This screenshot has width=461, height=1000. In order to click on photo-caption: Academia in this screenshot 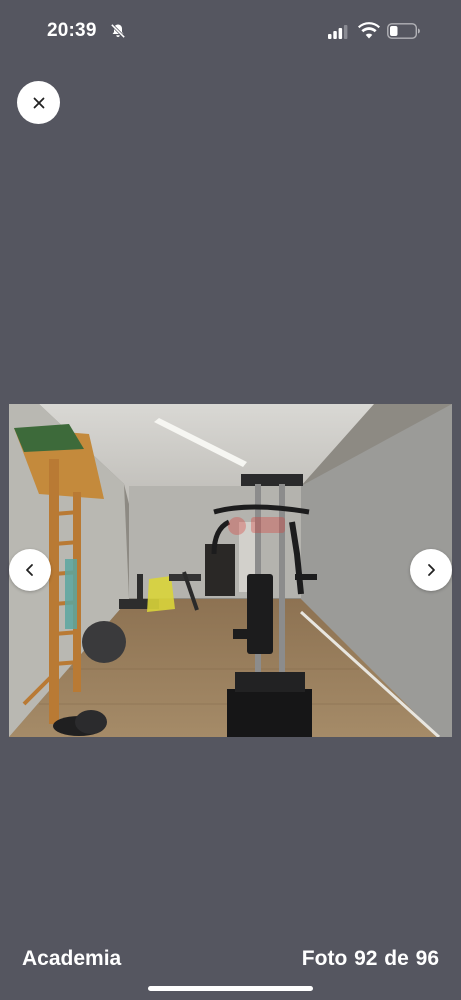, I will do `click(72, 958)`.